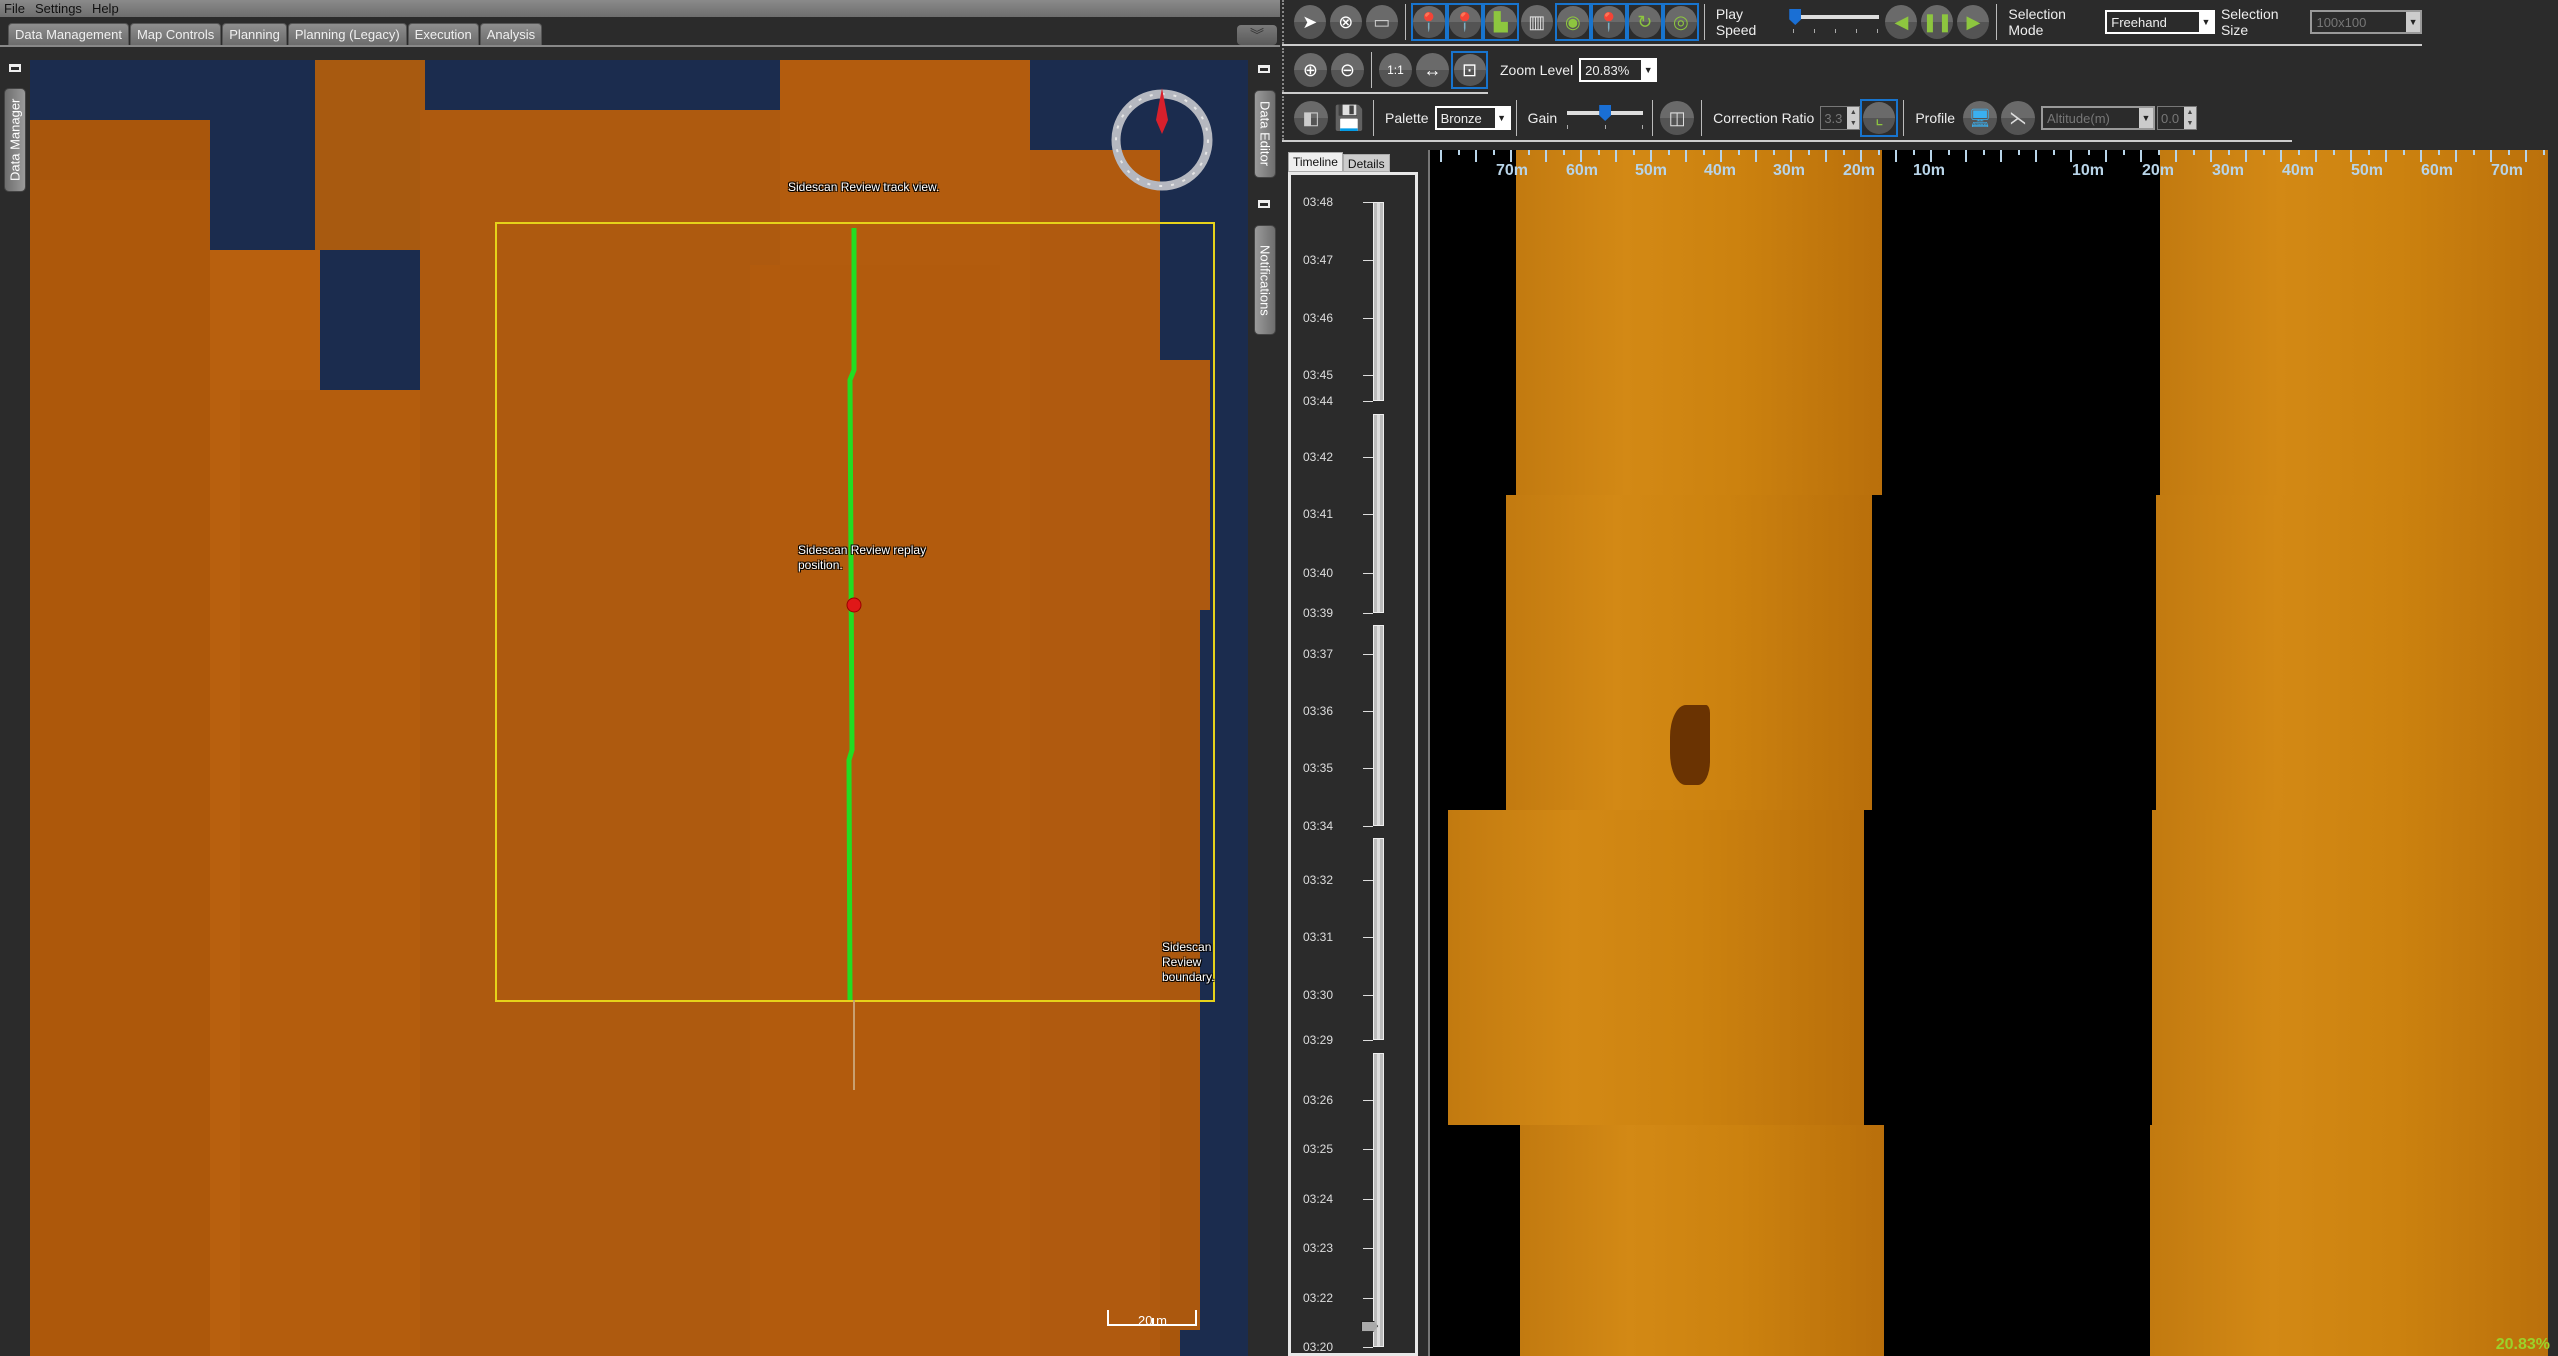 Image resolution: width=2558 pixels, height=1356 pixels. I want to click on selection-size-select: 100x100 ▼, so click(2366, 22).